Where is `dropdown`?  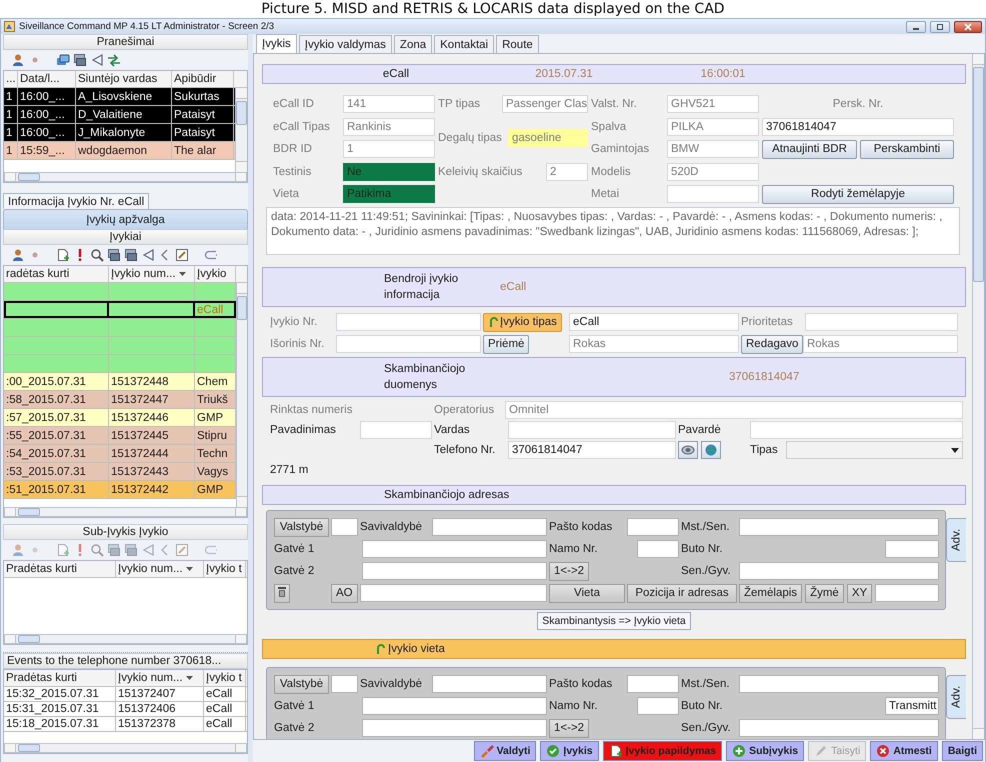 dropdown is located at coordinates (874, 450).